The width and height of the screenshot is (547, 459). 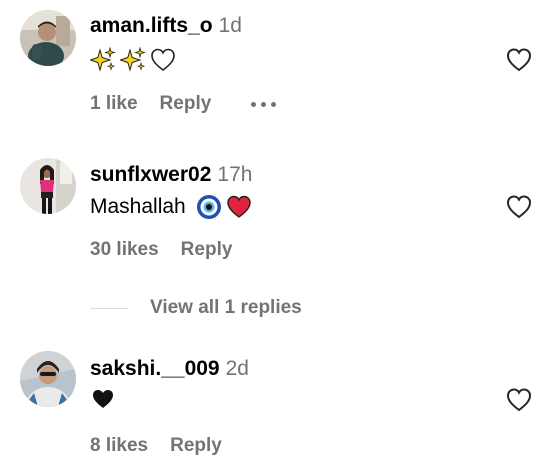 What do you see at coordinates (161, 250) in the screenshot?
I see `comment-actions: 30 likes Reply` at bounding box center [161, 250].